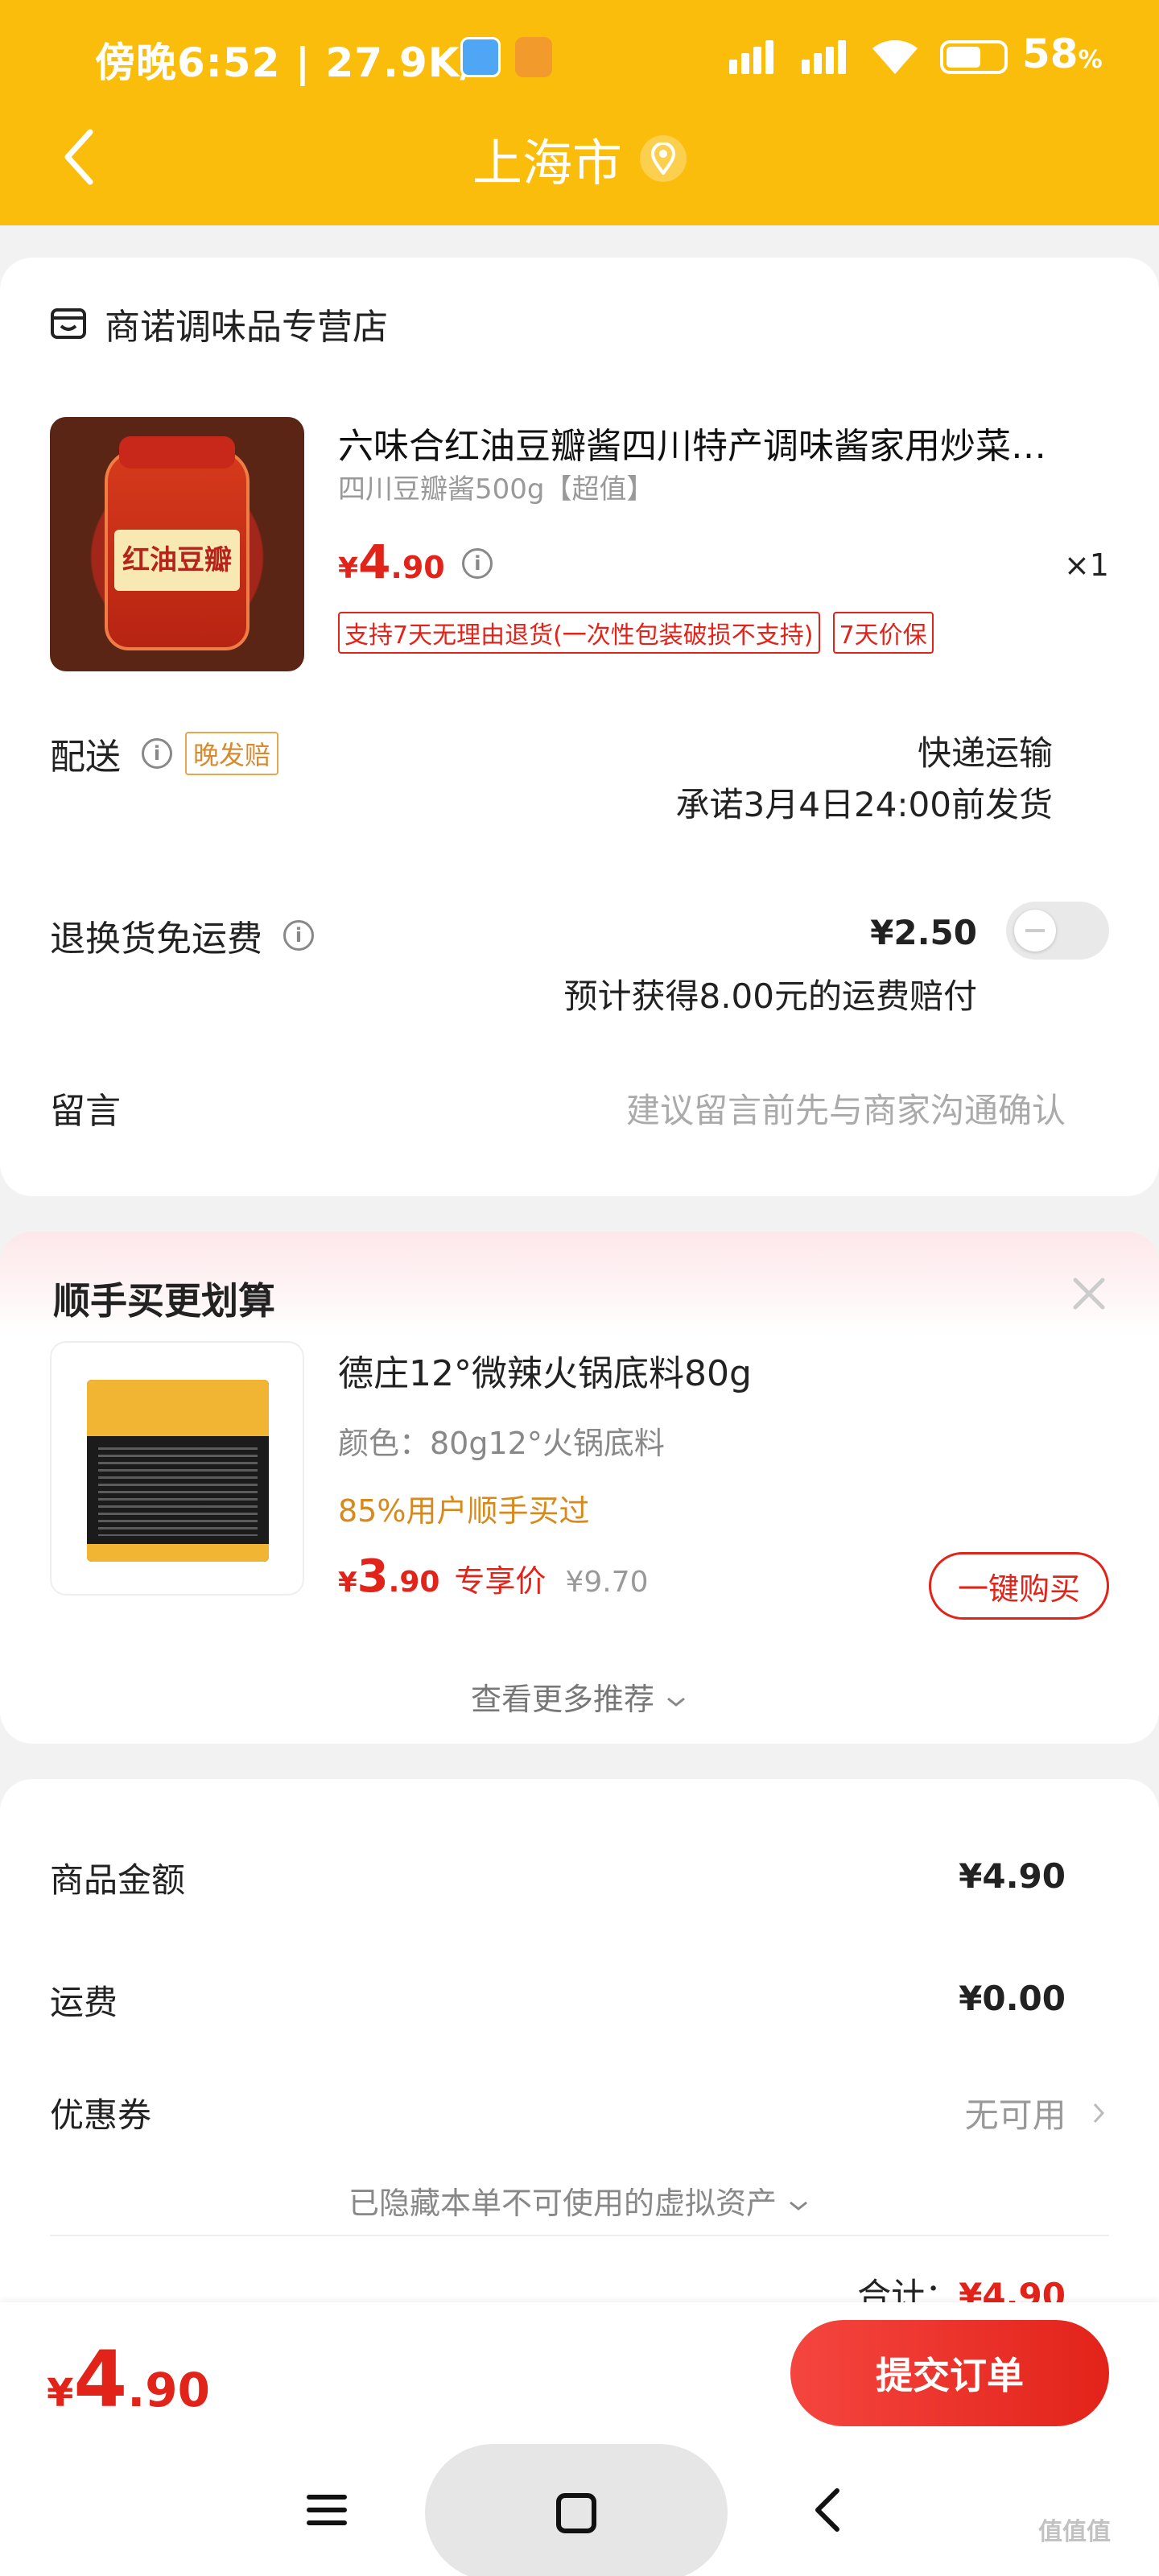  Describe the element at coordinates (164, 1301) in the screenshot. I see `recommend-title: 顺手买更划算` at that location.